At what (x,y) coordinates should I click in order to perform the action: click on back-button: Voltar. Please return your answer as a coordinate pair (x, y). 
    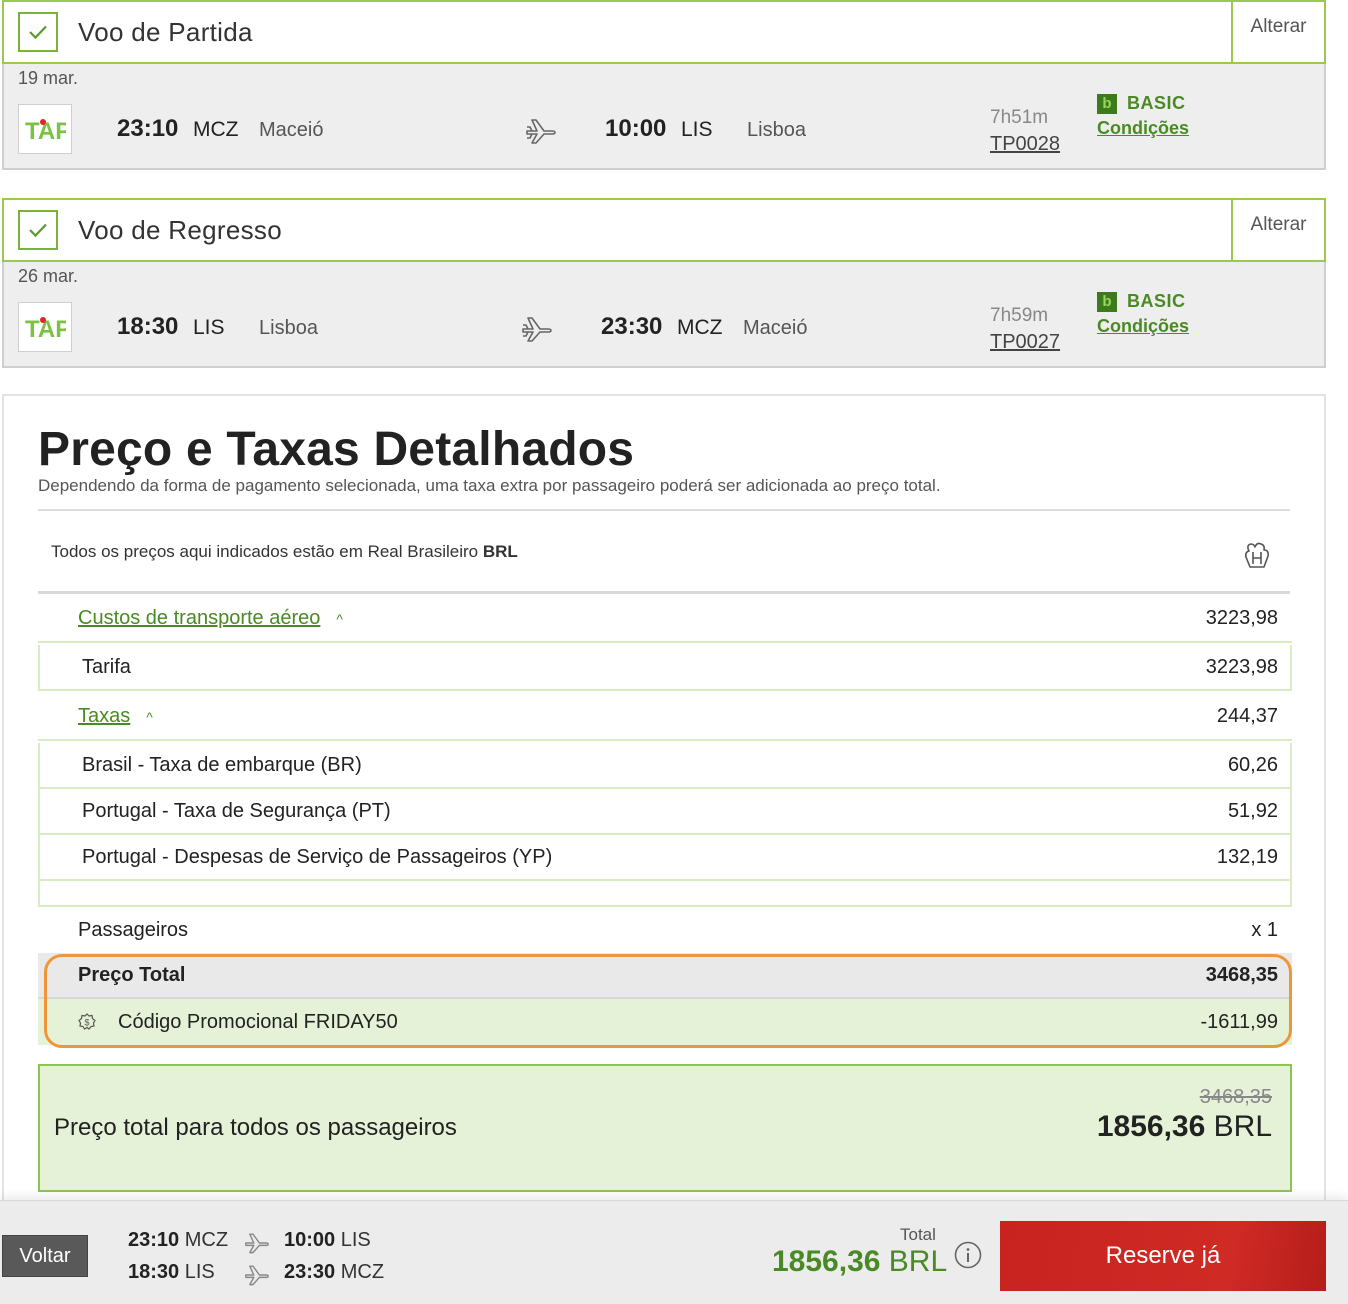
    Looking at the image, I should click on (45, 1256).